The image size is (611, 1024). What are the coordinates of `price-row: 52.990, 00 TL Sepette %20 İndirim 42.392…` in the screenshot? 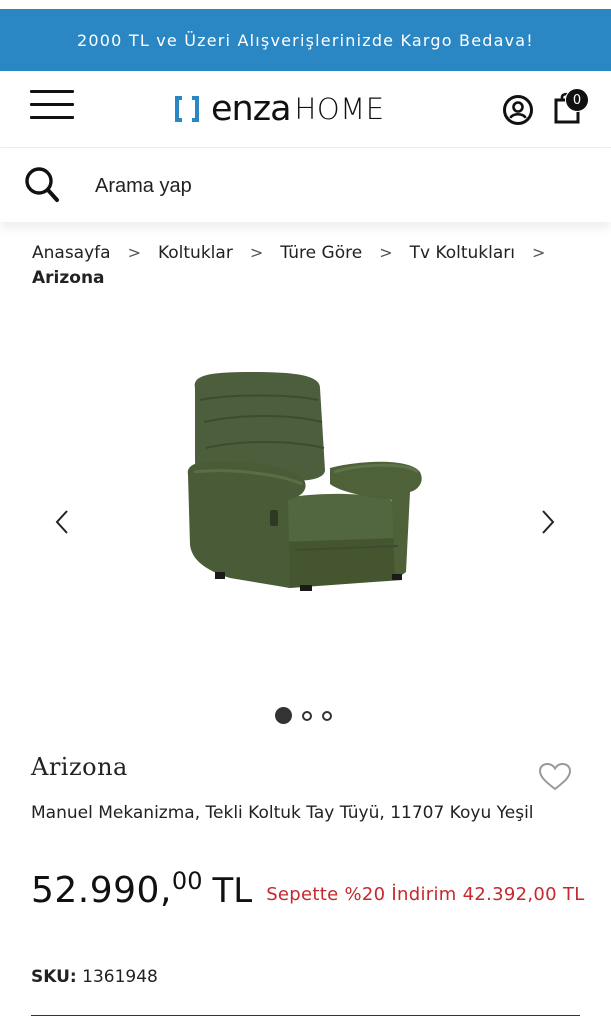 It's located at (321, 889).